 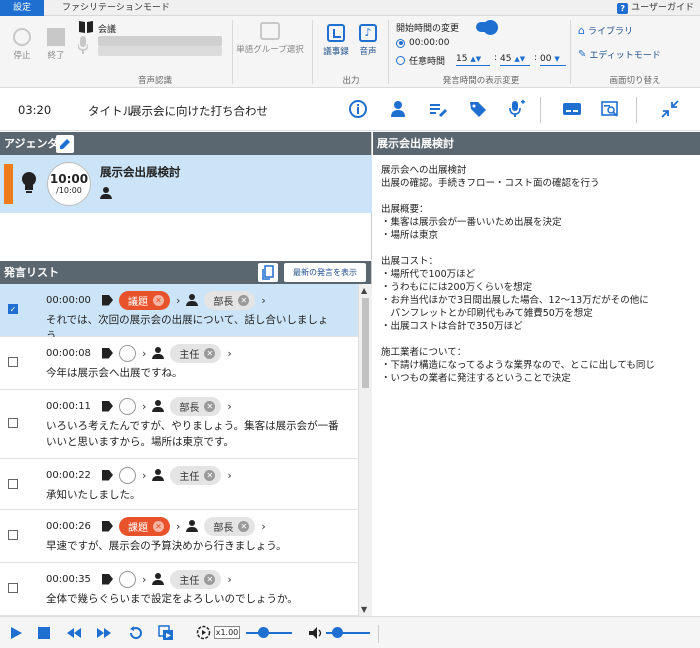 I want to click on minutes-output-button: 議事録, so click(x=336, y=40).